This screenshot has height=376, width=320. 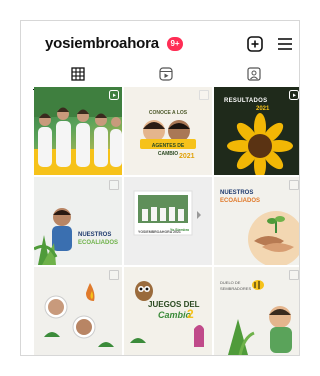 I want to click on tab-tagged, so click(x=254, y=76).